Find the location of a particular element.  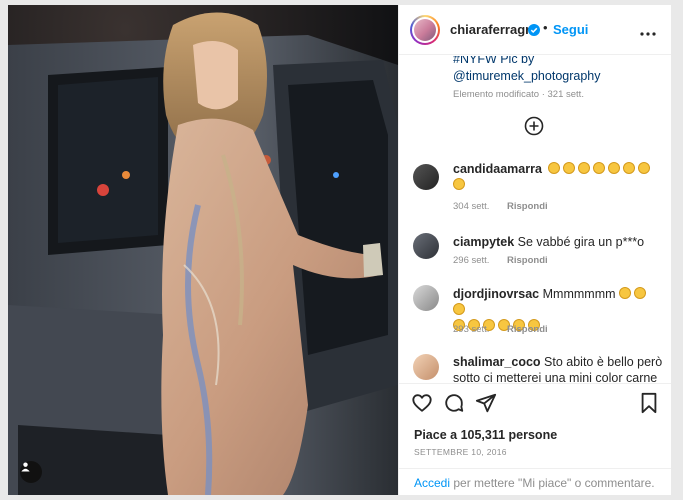

more-options-icon is located at coordinates (648, 32).